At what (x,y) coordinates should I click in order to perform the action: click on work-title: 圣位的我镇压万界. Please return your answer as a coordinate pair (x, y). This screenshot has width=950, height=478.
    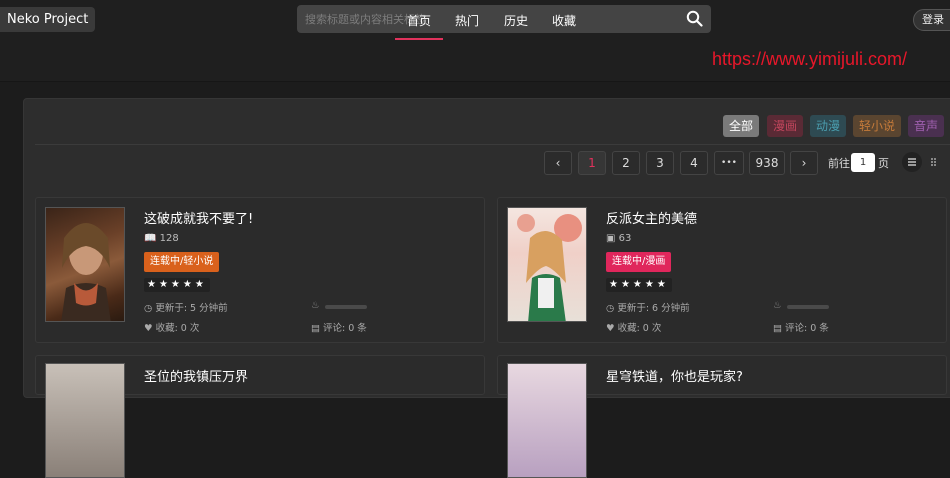
    Looking at the image, I should click on (196, 375).